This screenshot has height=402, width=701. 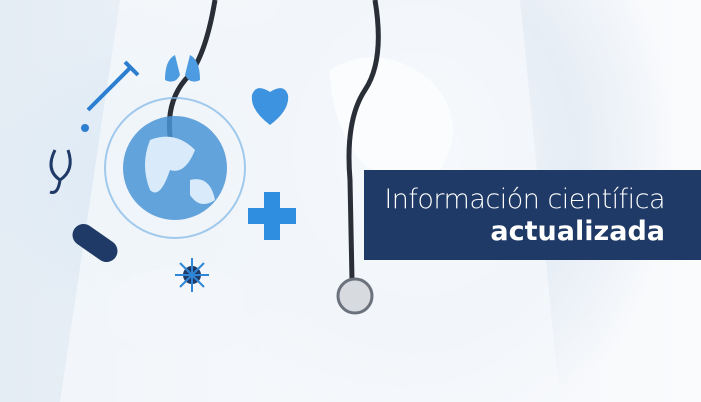 I want to click on headline-line-1: Información científica, so click(x=524, y=199).